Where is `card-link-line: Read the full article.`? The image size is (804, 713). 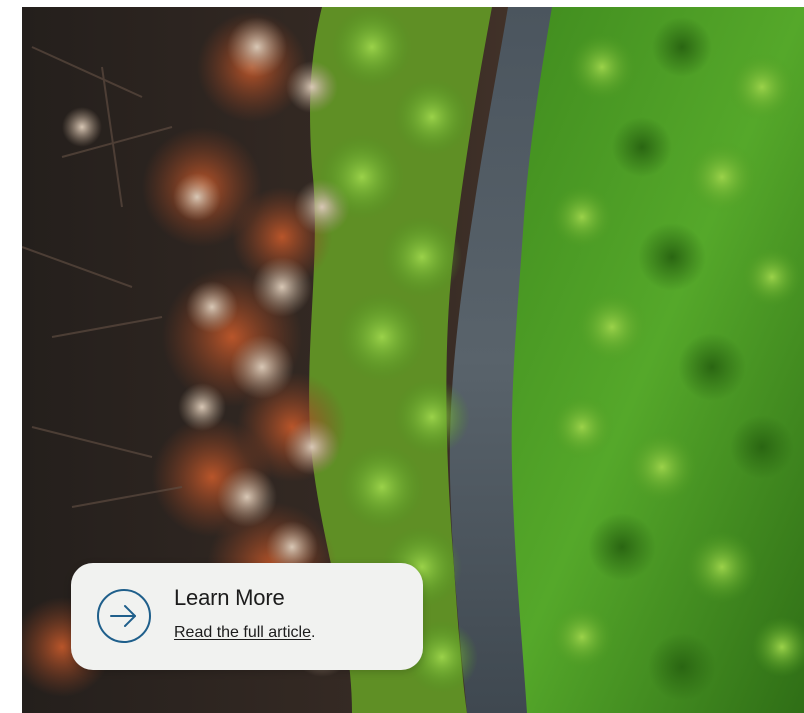 card-link-line: Read the full article. is located at coordinates (244, 633).